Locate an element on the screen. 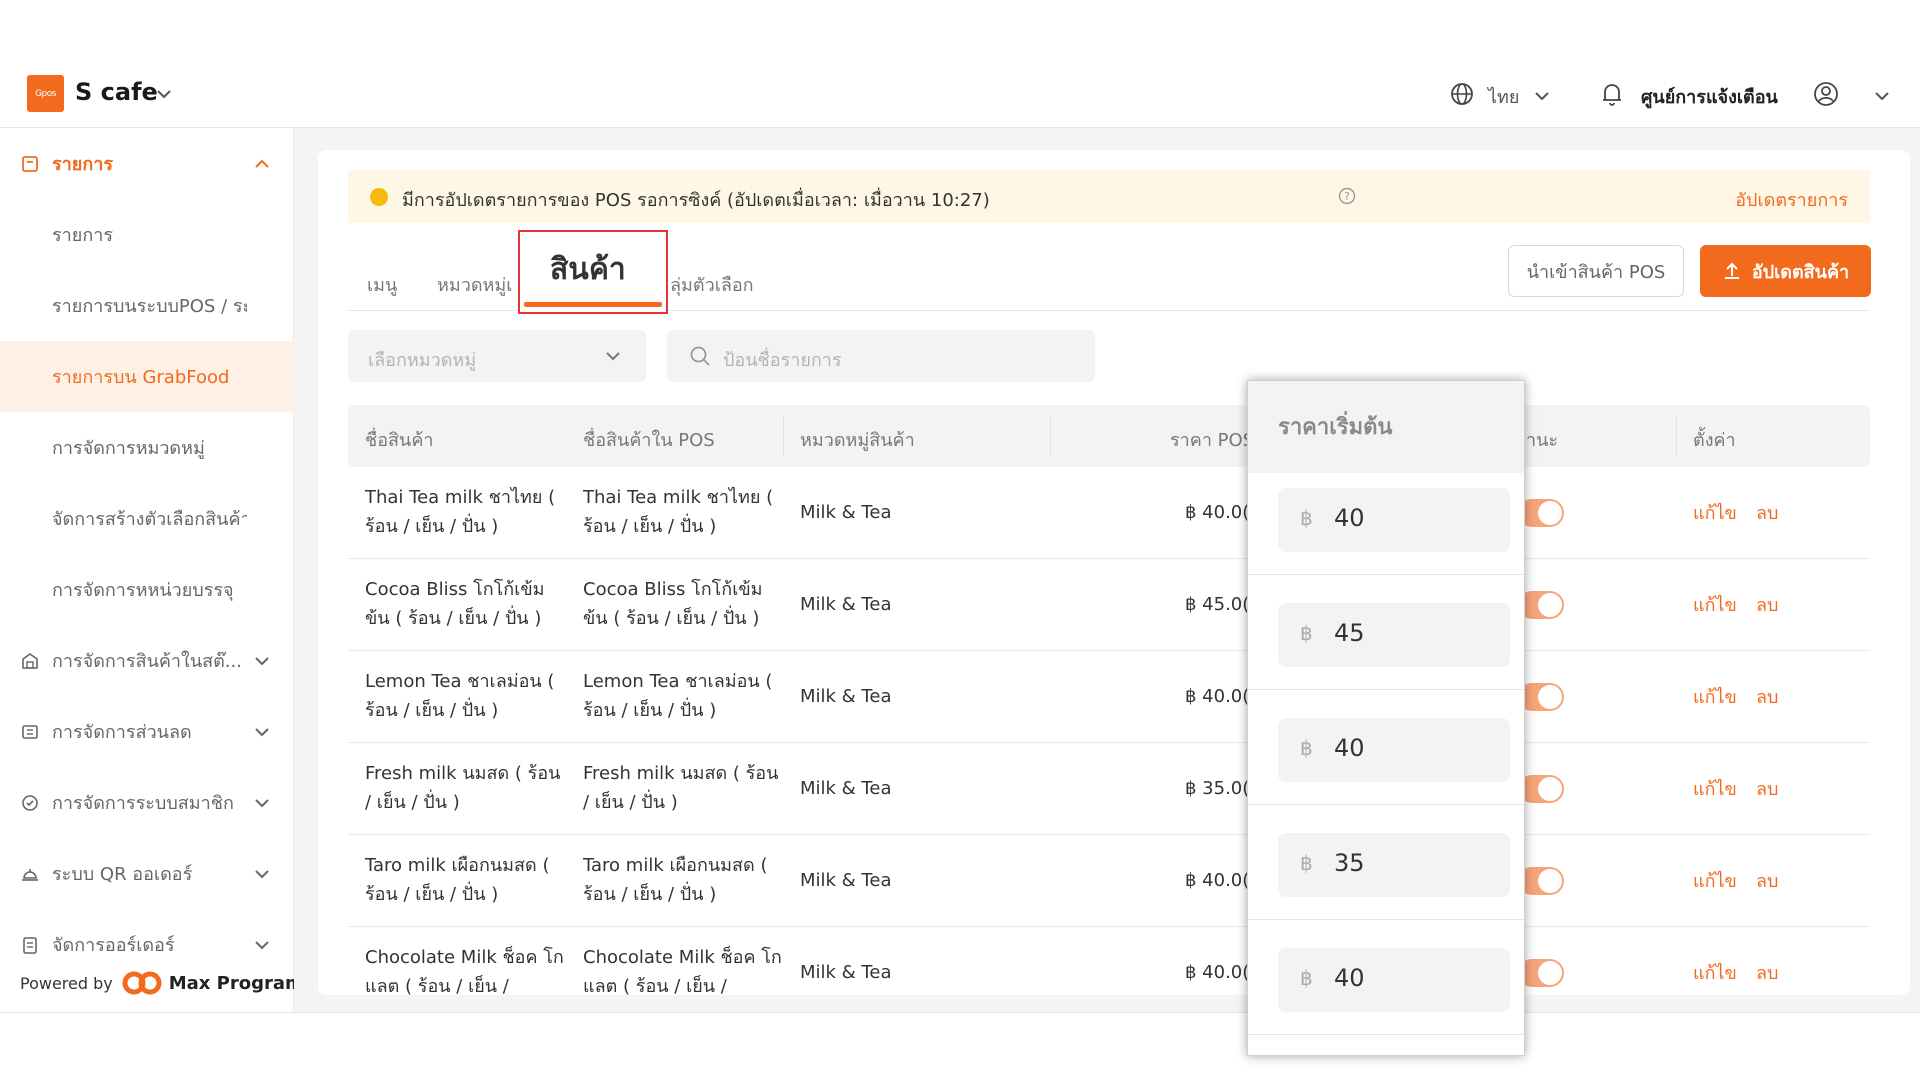 The image size is (1920, 1080). sidebar-item-categories: การจัดการหมวดหมู่ is located at coordinates (147, 447).